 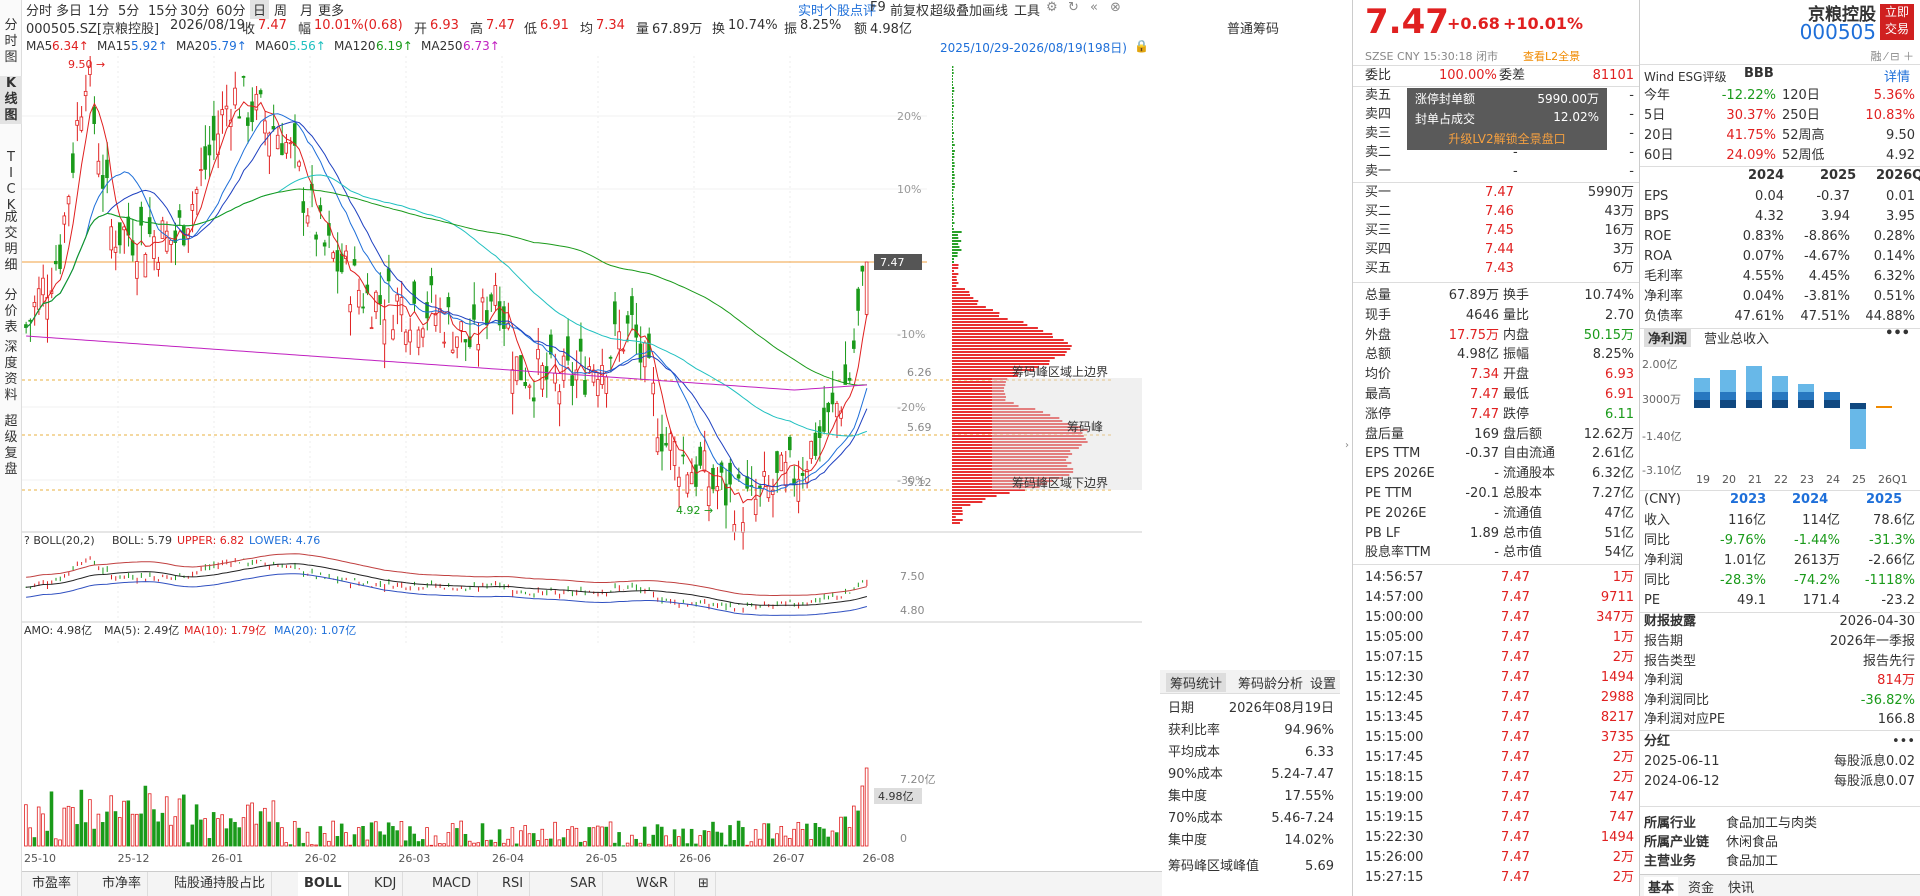 I want to click on fin-v1: 47.61%, so click(x=1752, y=317).